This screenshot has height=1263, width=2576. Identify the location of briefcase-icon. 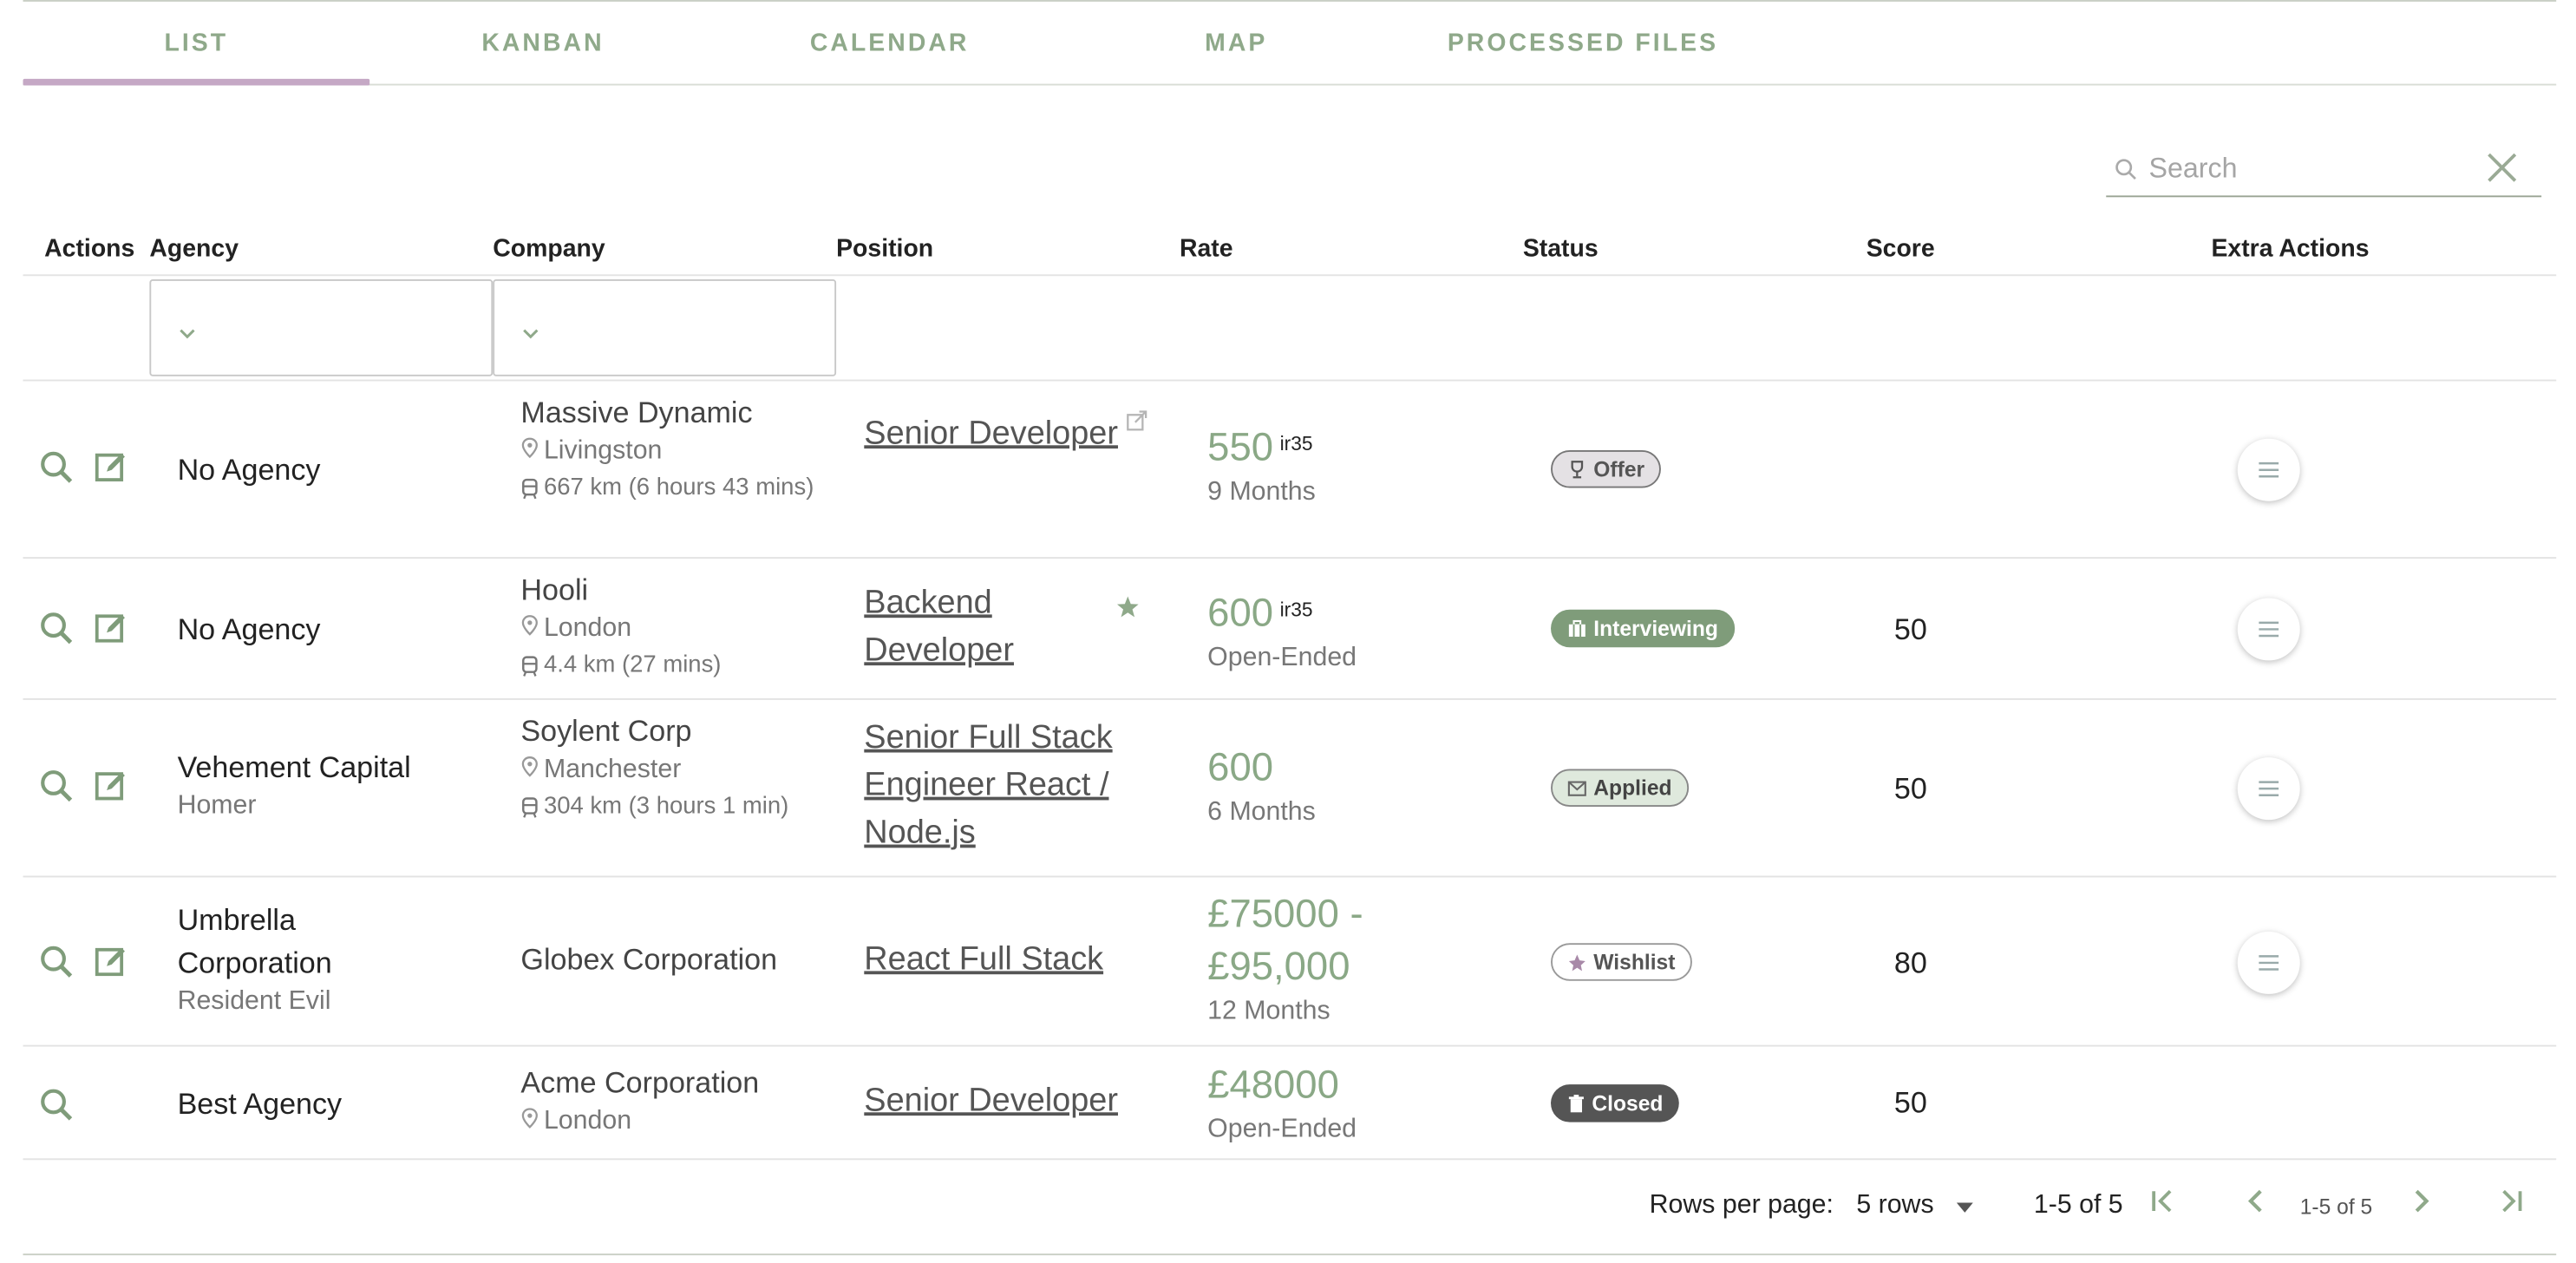
(1576, 627).